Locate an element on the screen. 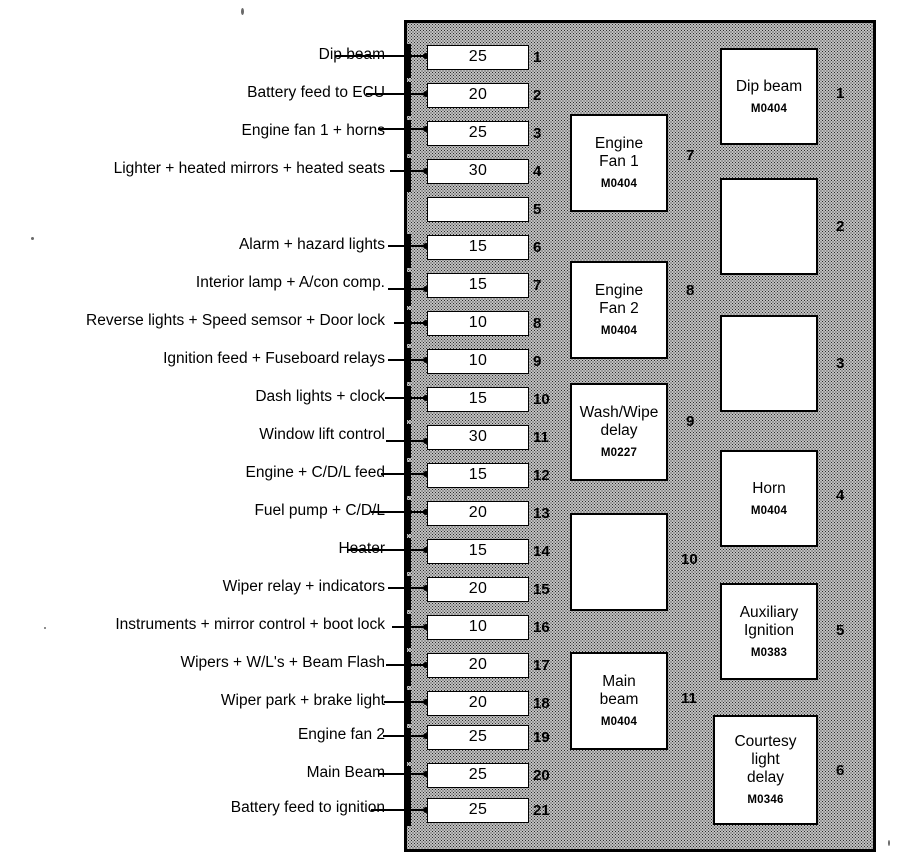  relay-name-line2: delay is located at coordinates (619, 430).